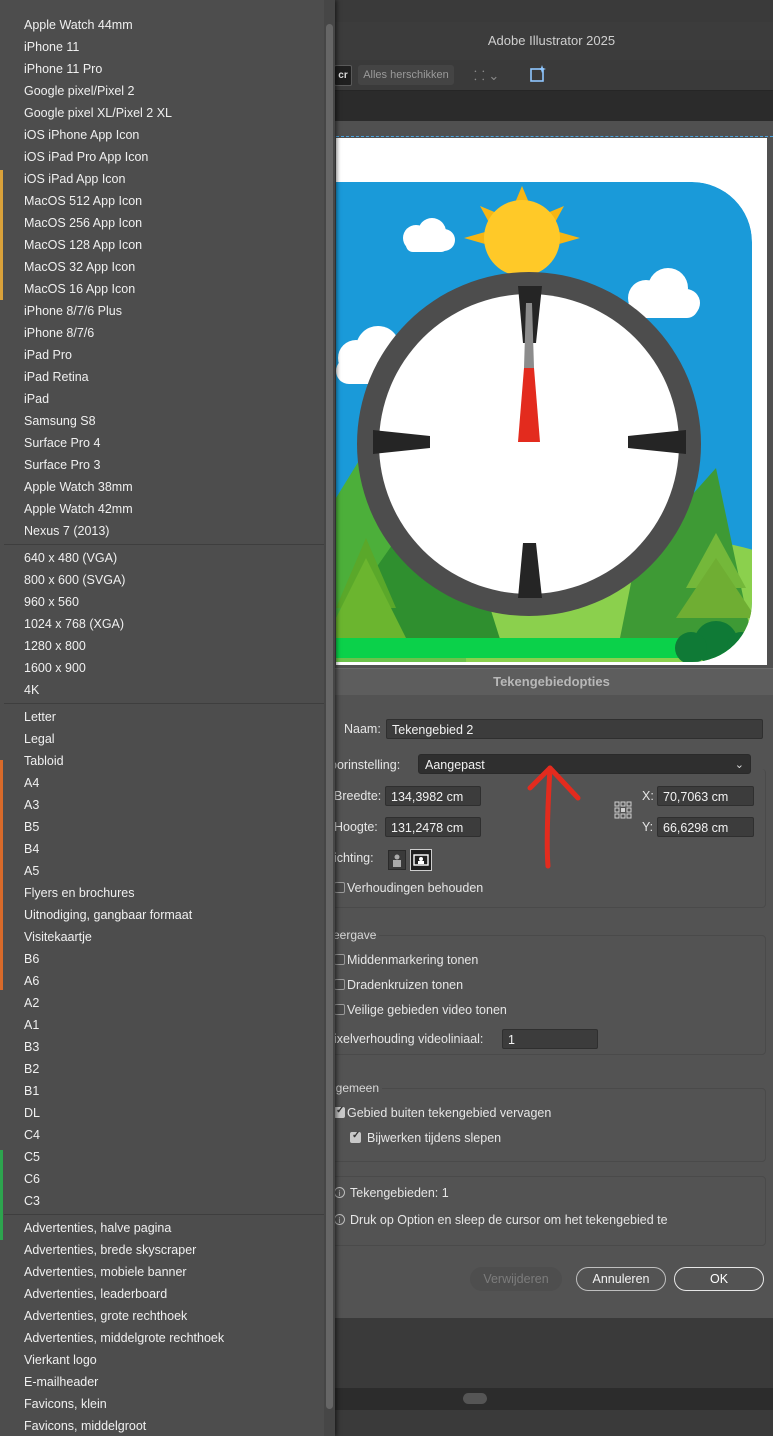  What do you see at coordinates (98, 113) in the screenshot?
I see `preset-menu-item: Google pixel XL/Pixel 2 XL` at bounding box center [98, 113].